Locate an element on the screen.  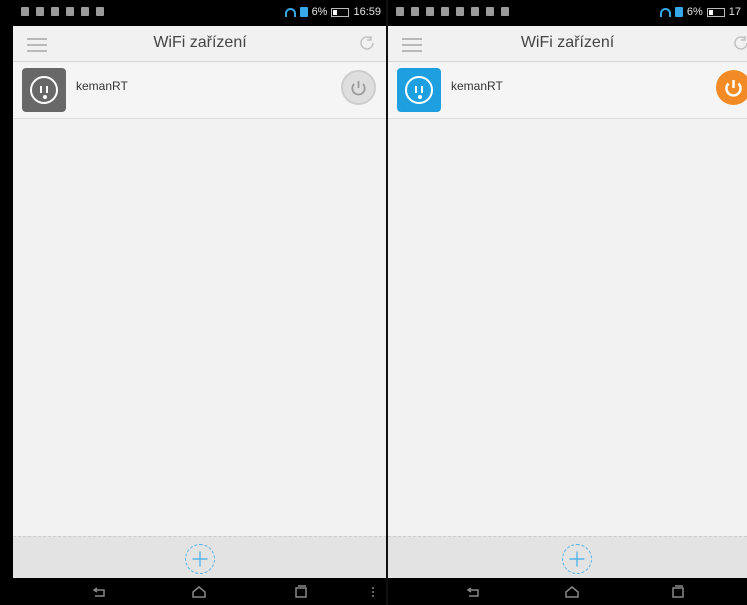
more-vertical-icon is located at coordinates (373, 592).